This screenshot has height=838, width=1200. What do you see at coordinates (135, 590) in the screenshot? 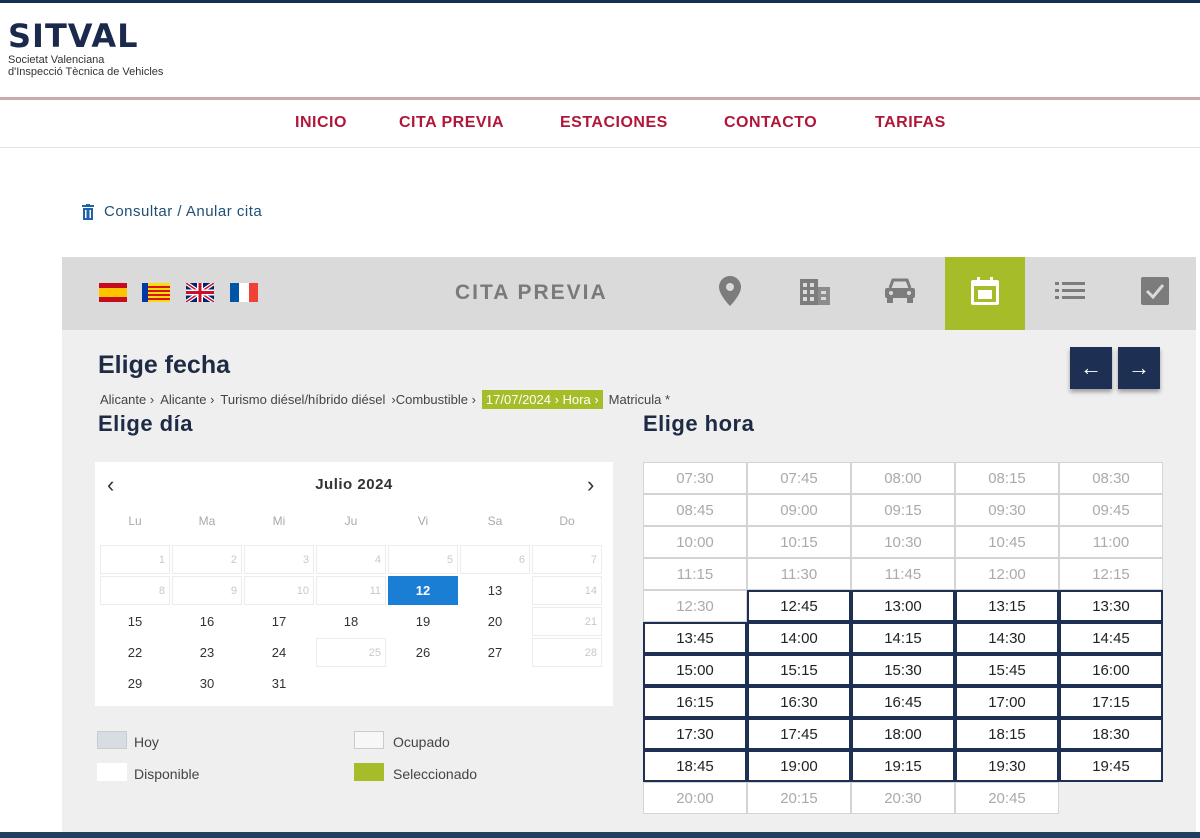
I see `calendar-day: 8` at bounding box center [135, 590].